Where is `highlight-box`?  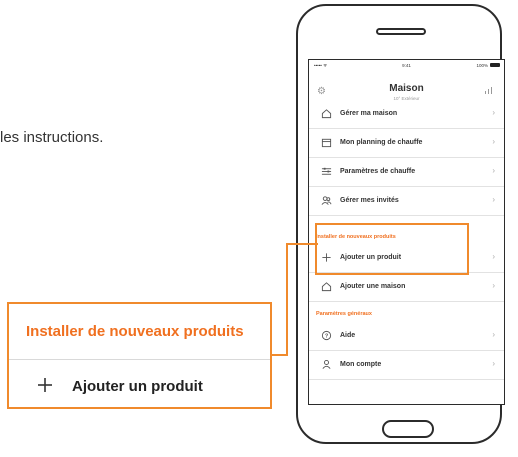 highlight-box is located at coordinates (392, 249).